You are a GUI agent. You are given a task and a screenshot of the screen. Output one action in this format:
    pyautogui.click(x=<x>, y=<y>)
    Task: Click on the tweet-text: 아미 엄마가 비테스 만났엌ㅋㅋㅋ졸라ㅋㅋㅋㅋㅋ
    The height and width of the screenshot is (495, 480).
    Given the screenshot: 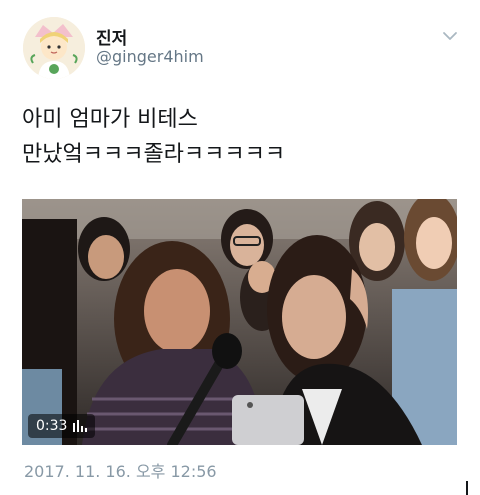 What is the action you would take?
    pyautogui.click(x=242, y=137)
    